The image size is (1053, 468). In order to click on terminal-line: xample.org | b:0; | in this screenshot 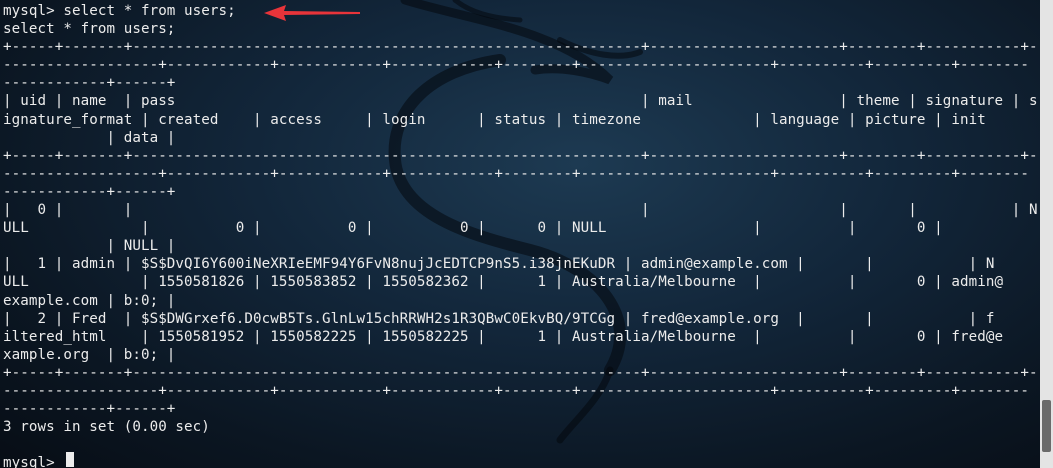, I will do `click(89, 354)`.